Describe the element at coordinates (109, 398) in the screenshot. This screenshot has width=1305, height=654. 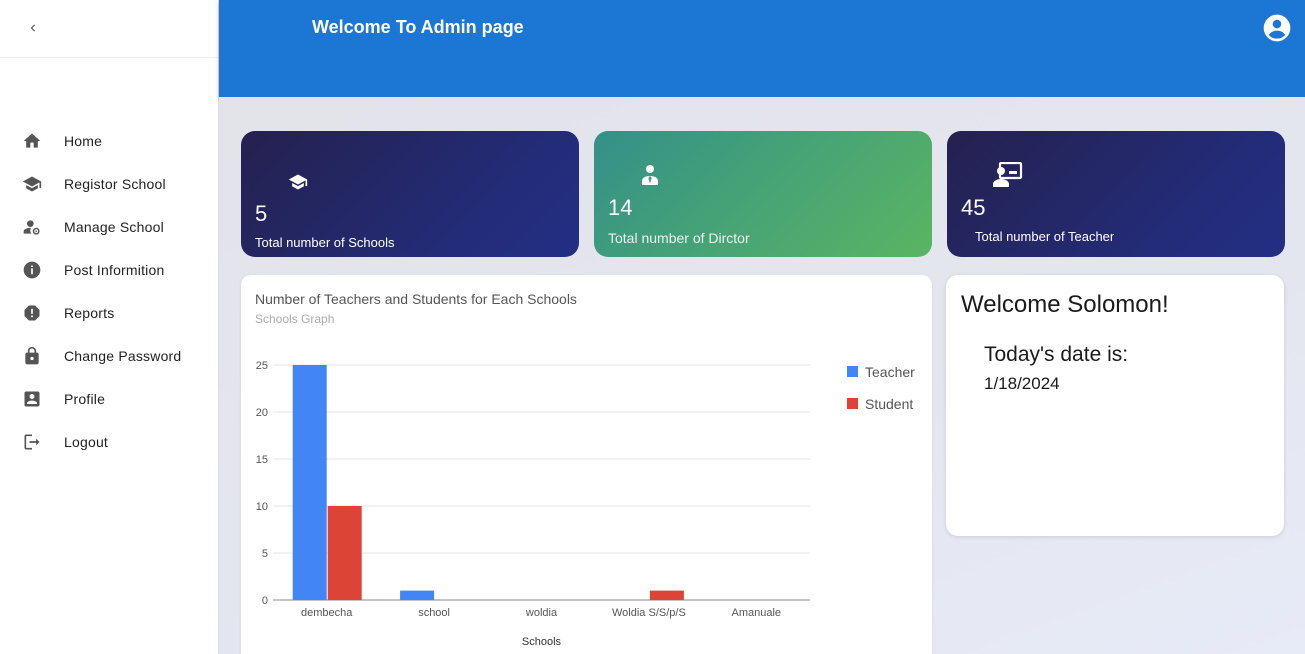
I see `sidebar-item-profile: Profile` at that location.